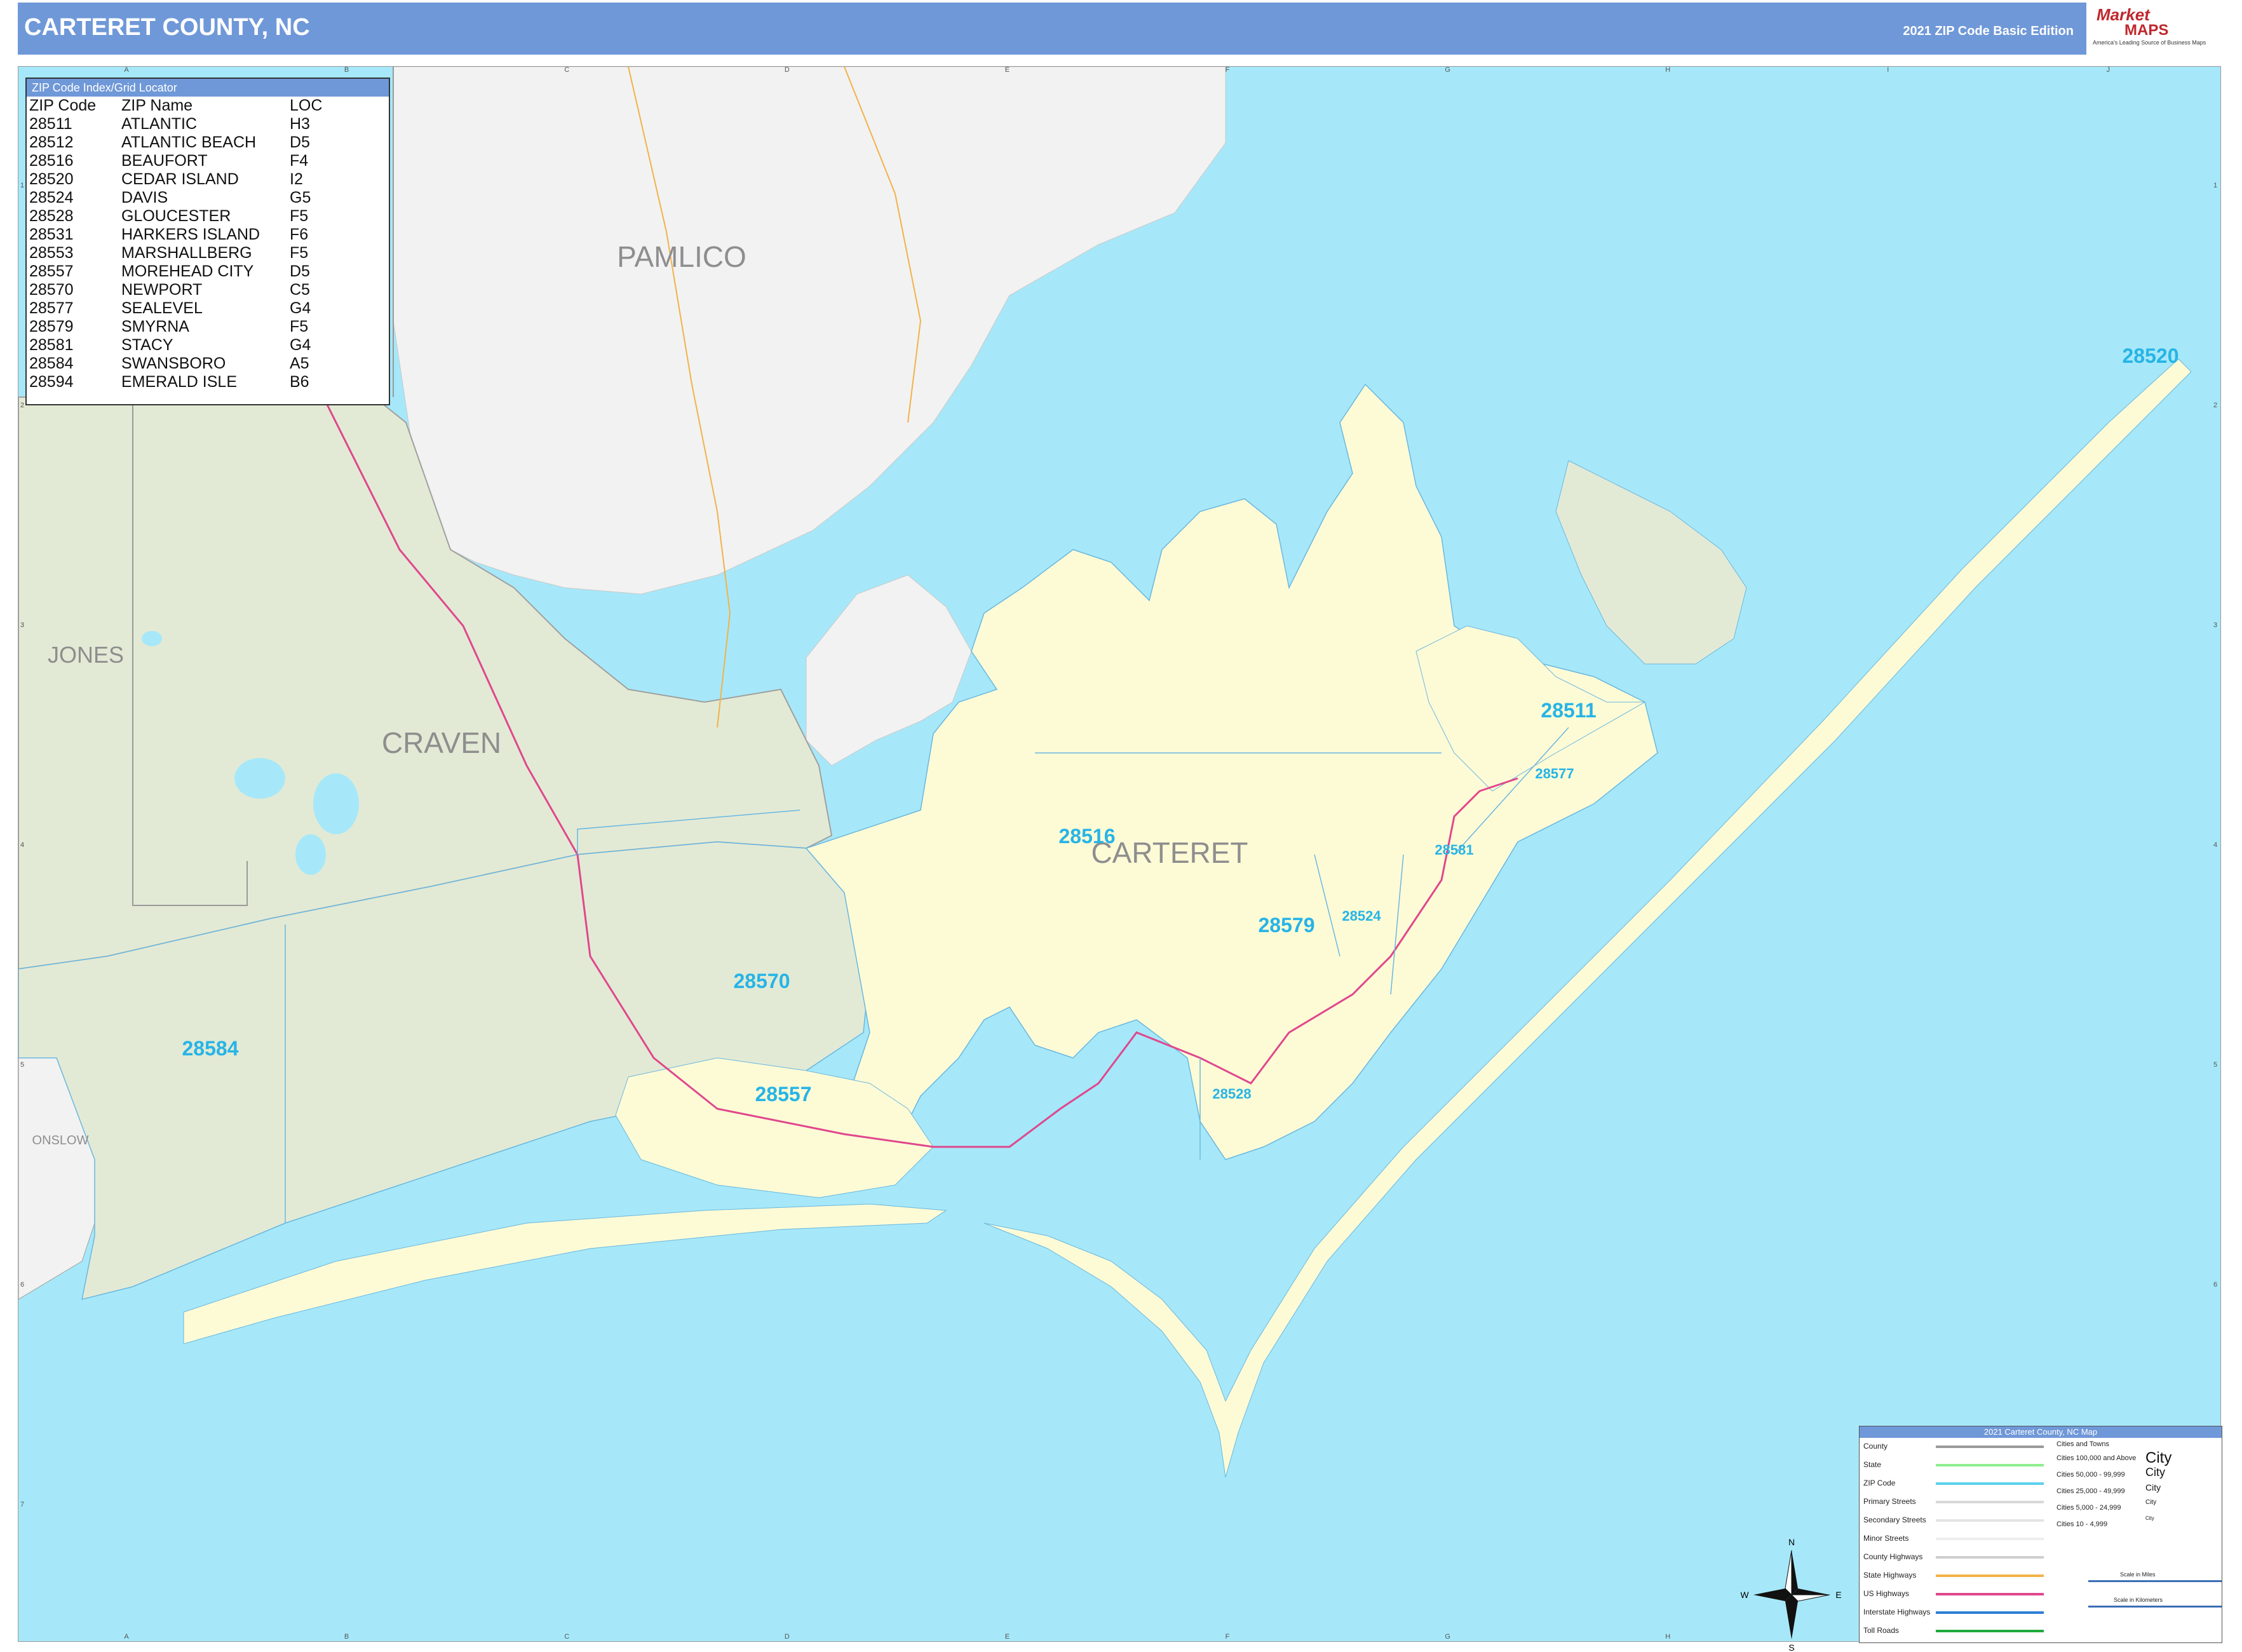 The height and width of the screenshot is (1652, 2242). What do you see at coordinates (51, 253) in the screenshot?
I see `zip-code-cell: 28553` at bounding box center [51, 253].